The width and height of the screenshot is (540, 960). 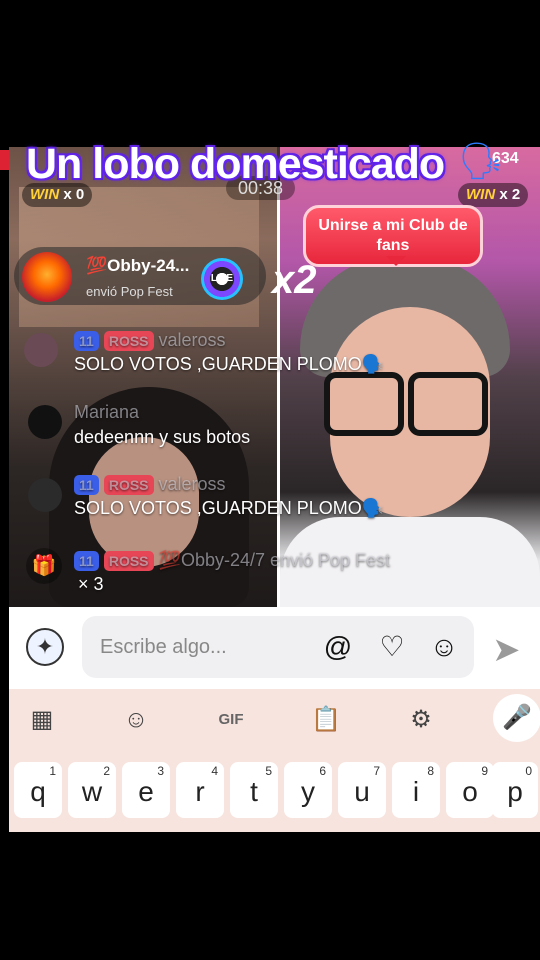 What do you see at coordinates (294, 280) in the screenshot?
I see `gift-multiplier: x2` at bounding box center [294, 280].